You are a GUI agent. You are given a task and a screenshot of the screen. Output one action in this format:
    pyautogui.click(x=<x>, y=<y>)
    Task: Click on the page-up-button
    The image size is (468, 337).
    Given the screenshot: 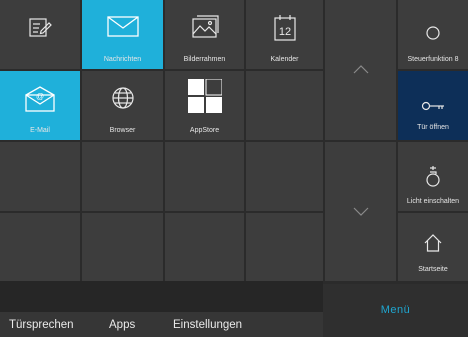 What is the action you would take?
    pyautogui.click(x=360, y=70)
    